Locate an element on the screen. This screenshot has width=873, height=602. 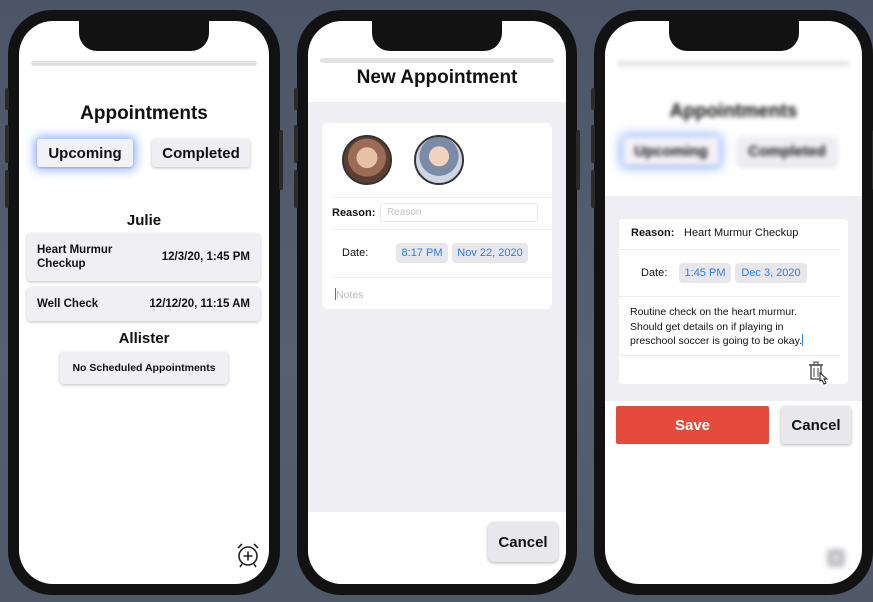
group-title-allister: Allister is located at coordinates (144, 338).